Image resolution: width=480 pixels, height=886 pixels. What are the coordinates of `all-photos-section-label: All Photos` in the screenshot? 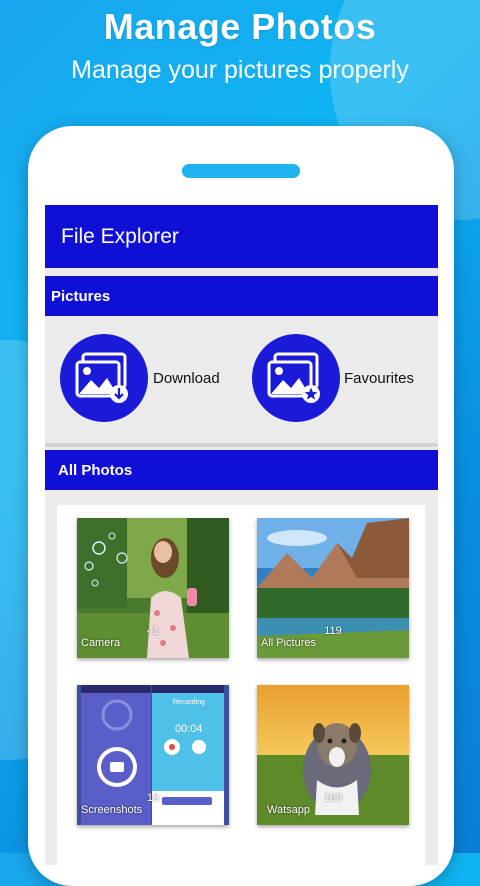 It's located at (95, 470).